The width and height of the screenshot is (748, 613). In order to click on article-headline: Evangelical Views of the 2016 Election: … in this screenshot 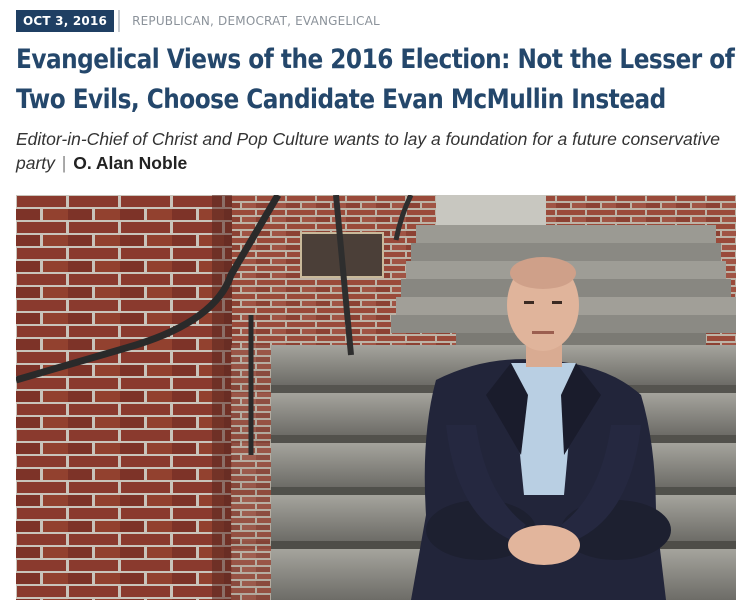, I will do `click(375, 79)`.